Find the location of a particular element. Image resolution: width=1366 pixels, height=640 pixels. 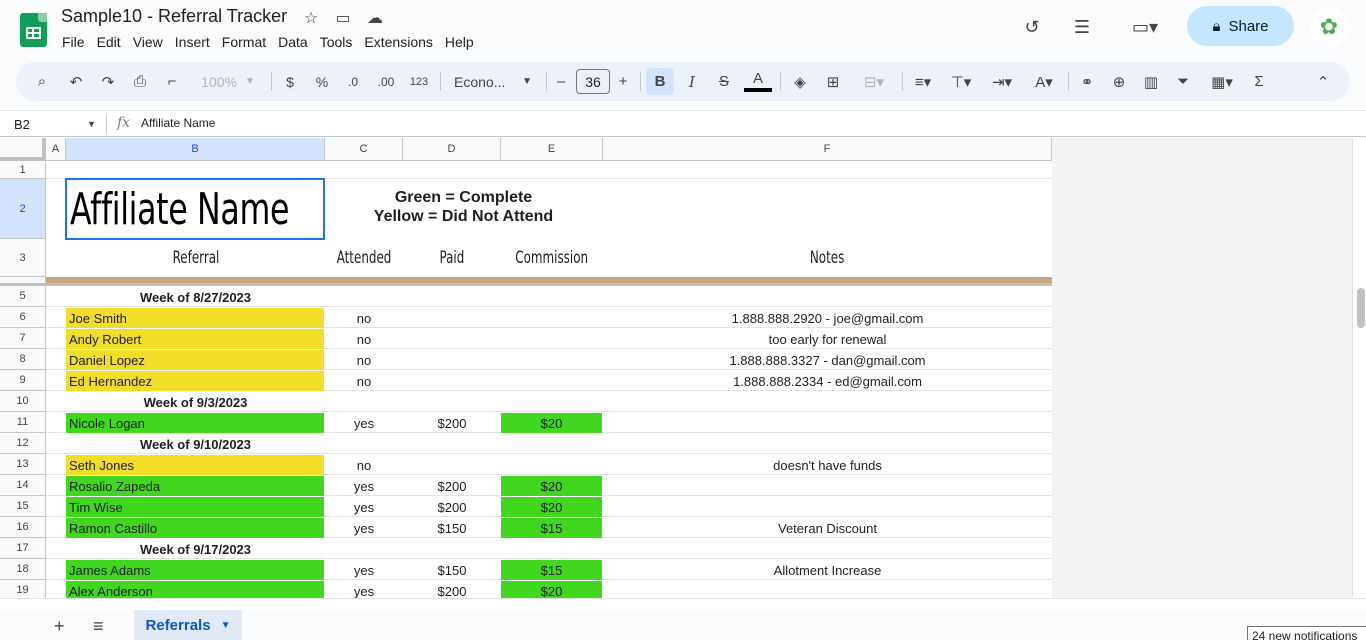

comments-icon: ☰ is located at coordinates (1082, 27).